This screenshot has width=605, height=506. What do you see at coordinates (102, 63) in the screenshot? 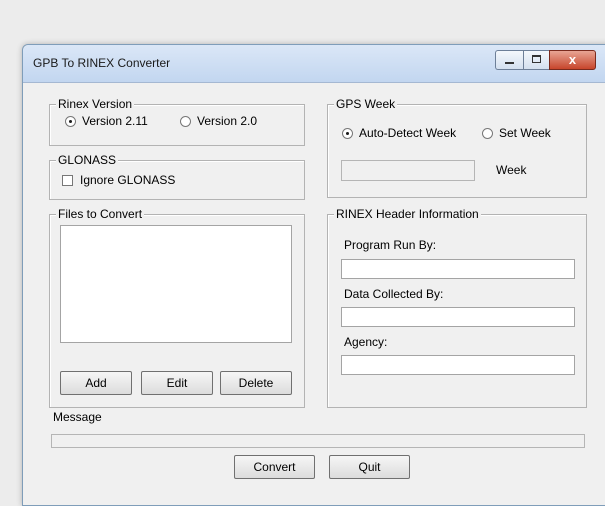
I see `window-title: GPB To RINEX Converter` at bounding box center [102, 63].